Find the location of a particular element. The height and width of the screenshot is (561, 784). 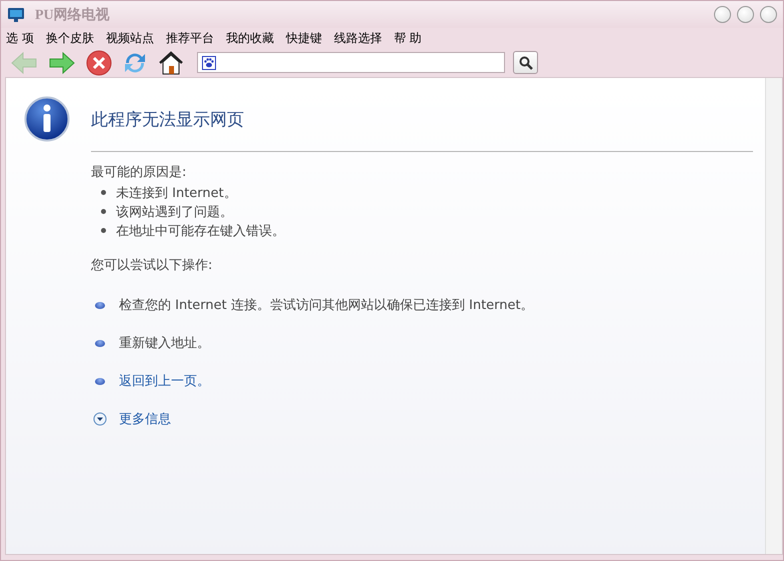

menu-item: 视频站点 is located at coordinates (129, 38).